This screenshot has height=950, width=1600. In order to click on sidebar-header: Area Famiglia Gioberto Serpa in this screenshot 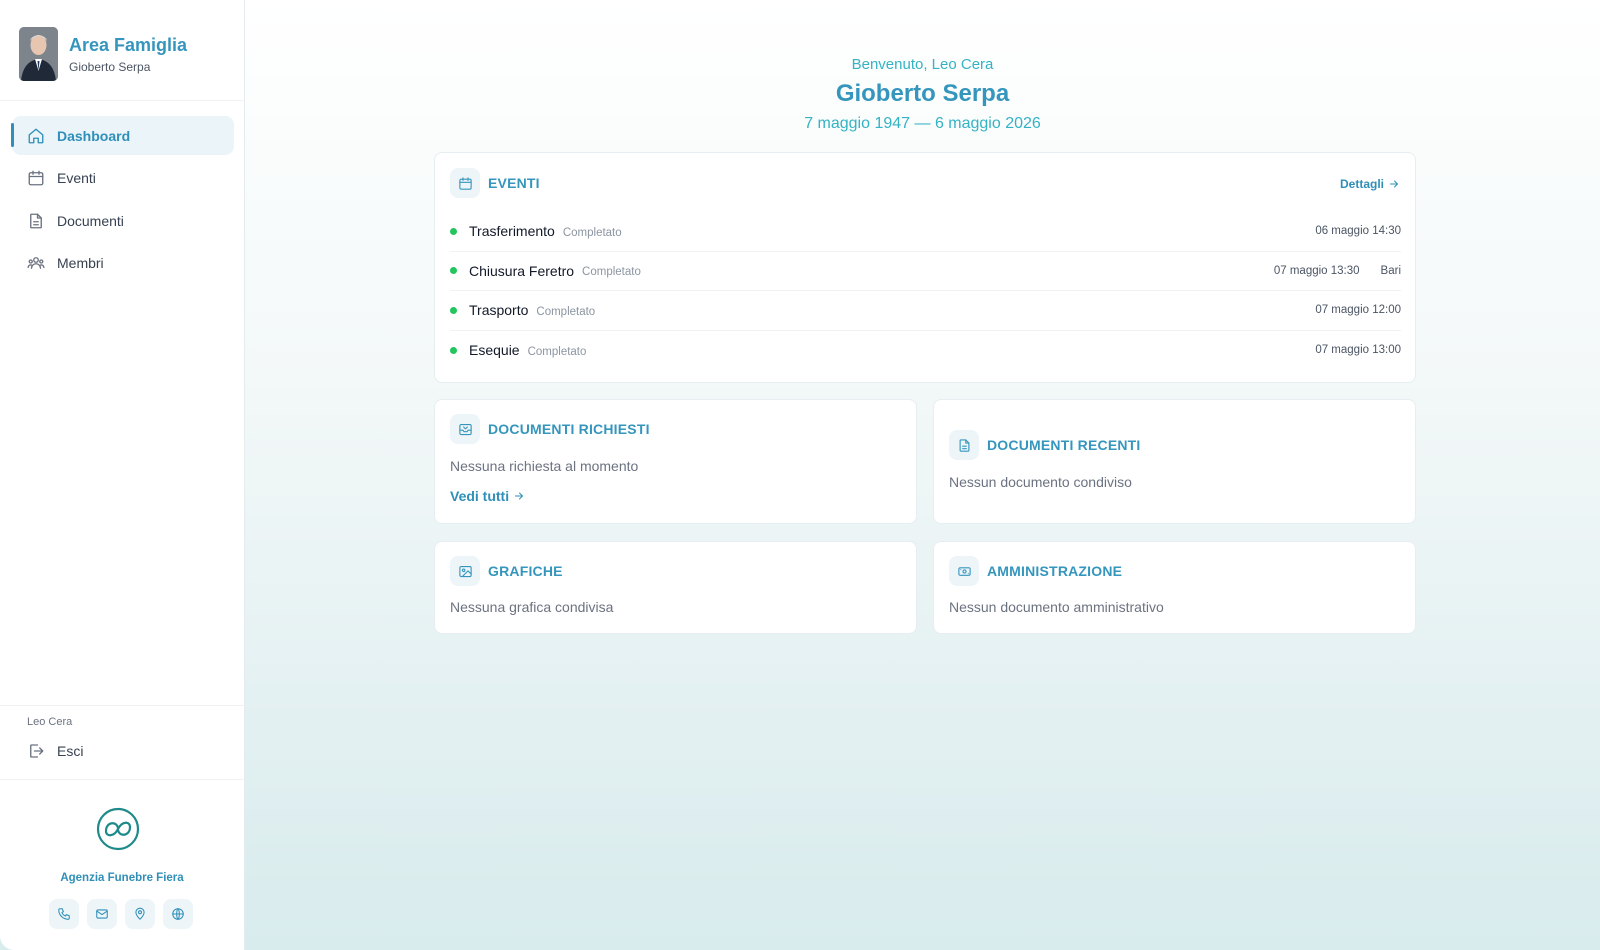, I will do `click(122, 50)`.